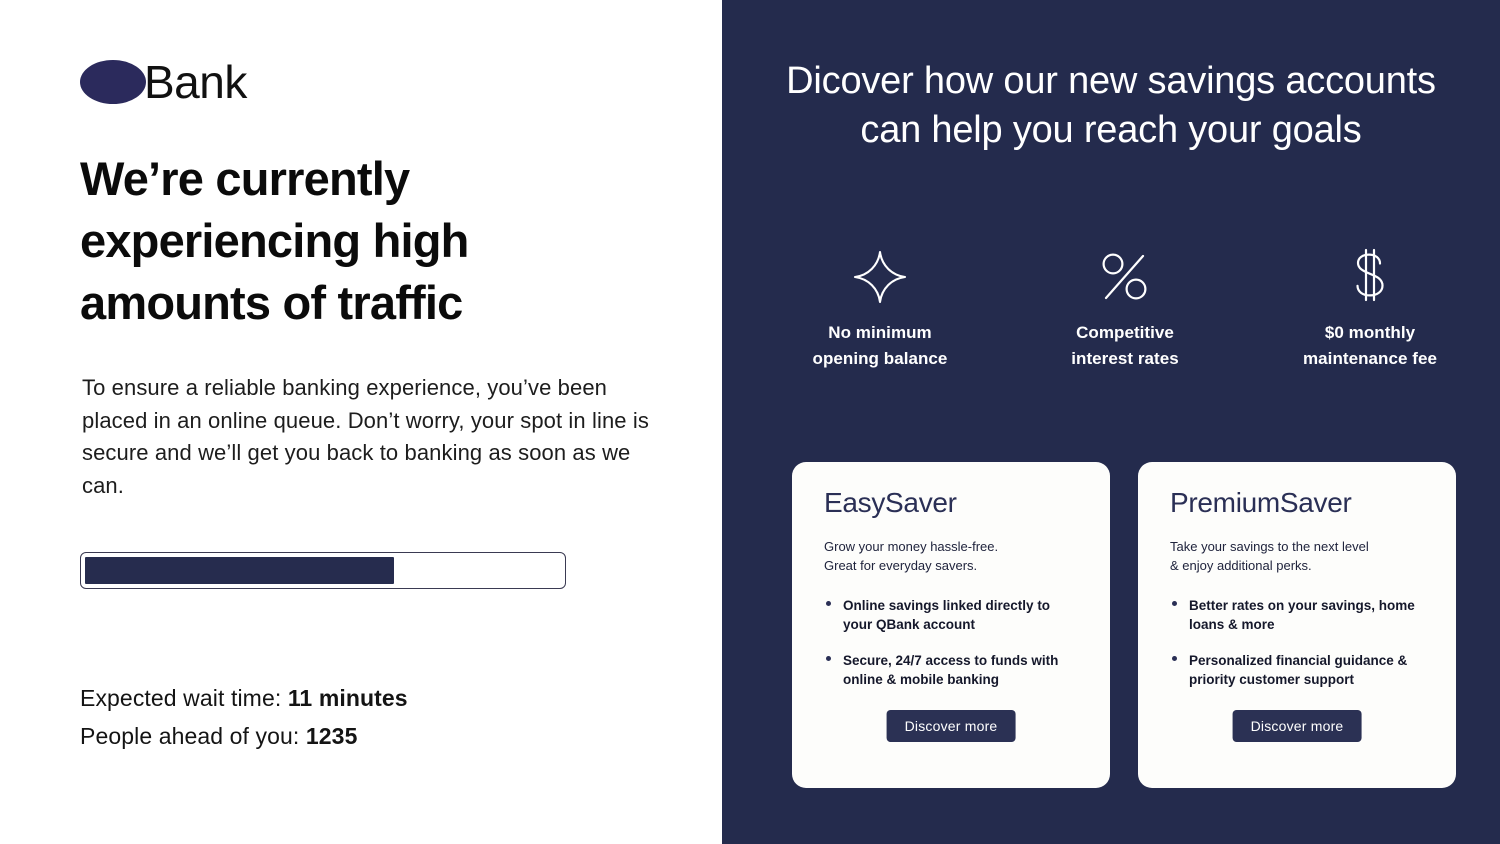  I want to click on people-ahead-row: People ahead of you: 1235, so click(244, 737).